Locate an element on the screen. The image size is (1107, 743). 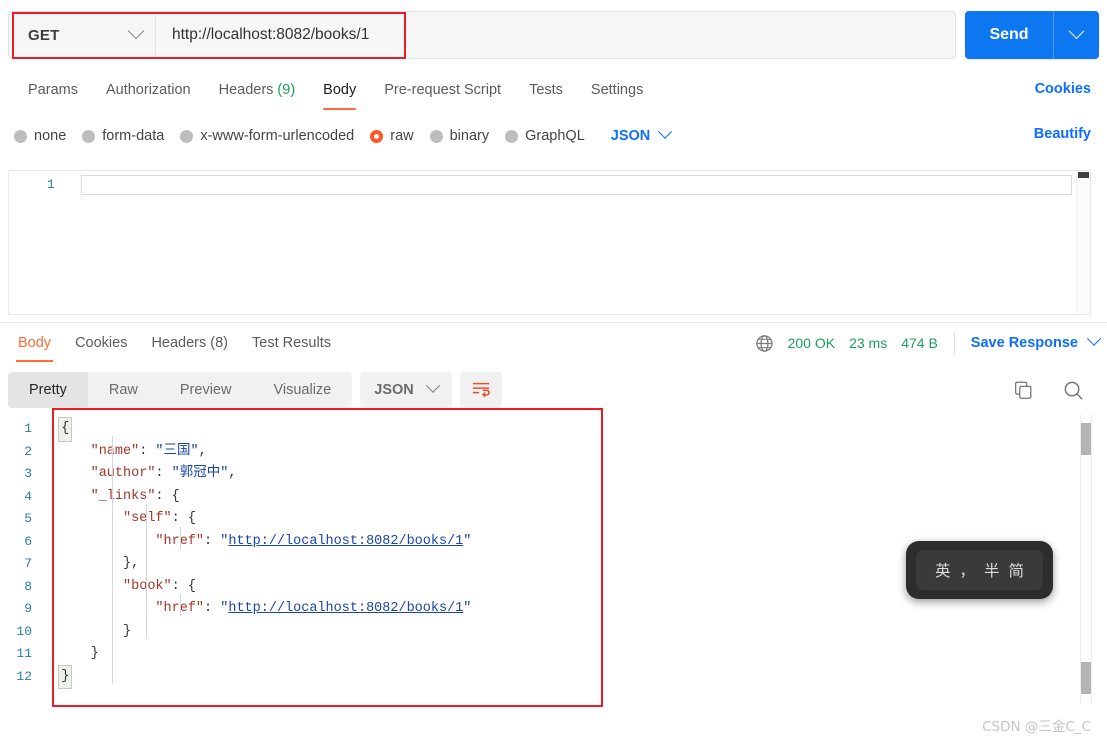
code-line-content: "name": "三国", is located at coordinates (124, 452).